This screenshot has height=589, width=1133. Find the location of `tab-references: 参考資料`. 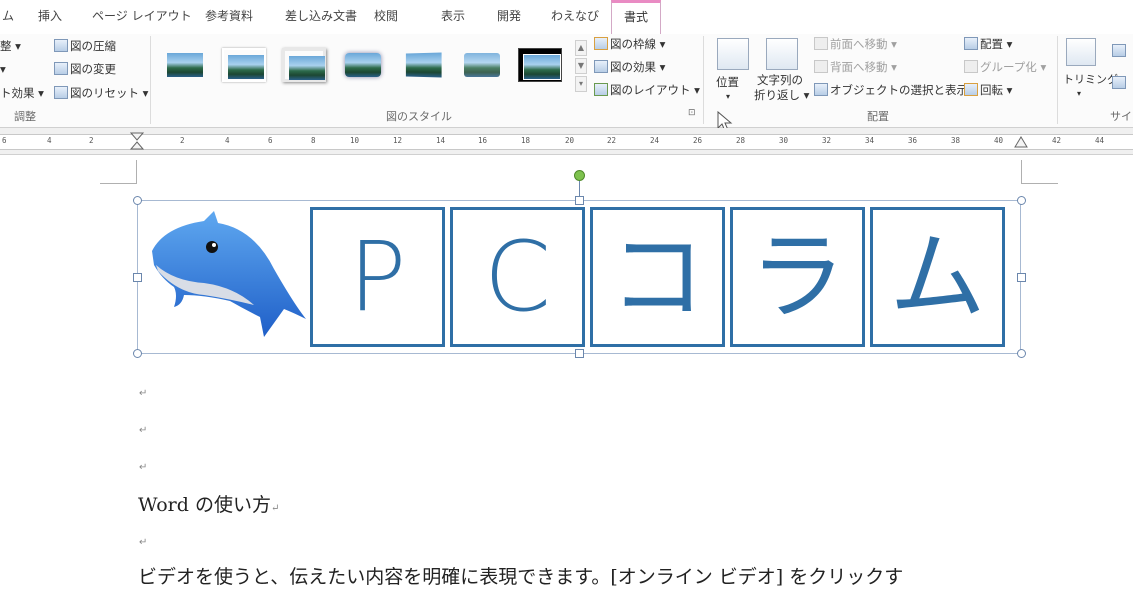

tab-references: 参考資料 is located at coordinates (229, 17).